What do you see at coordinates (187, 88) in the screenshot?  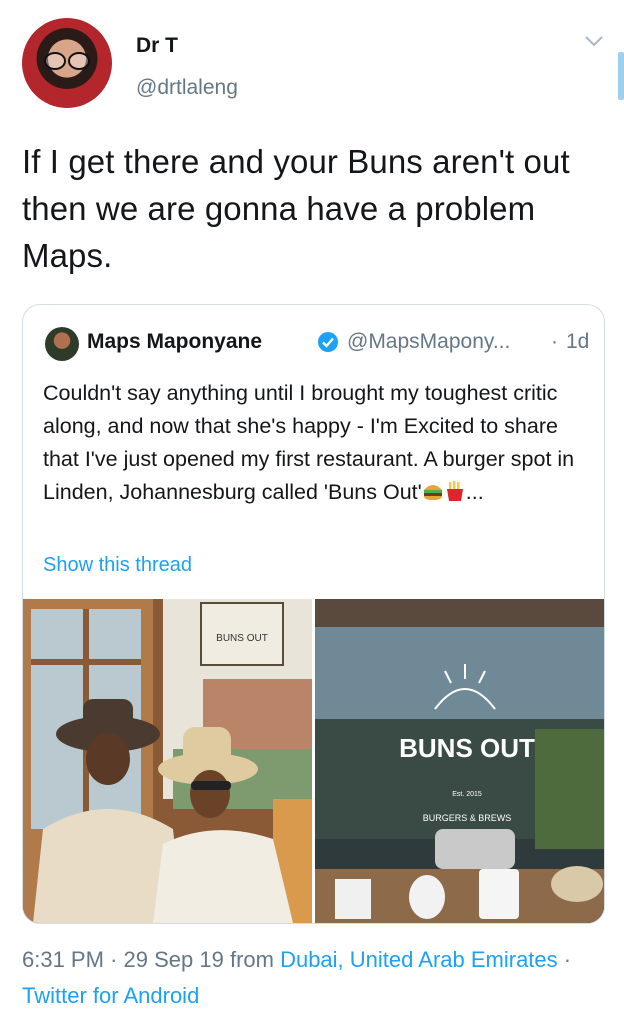 I see `author-handle: @drtlaleng` at bounding box center [187, 88].